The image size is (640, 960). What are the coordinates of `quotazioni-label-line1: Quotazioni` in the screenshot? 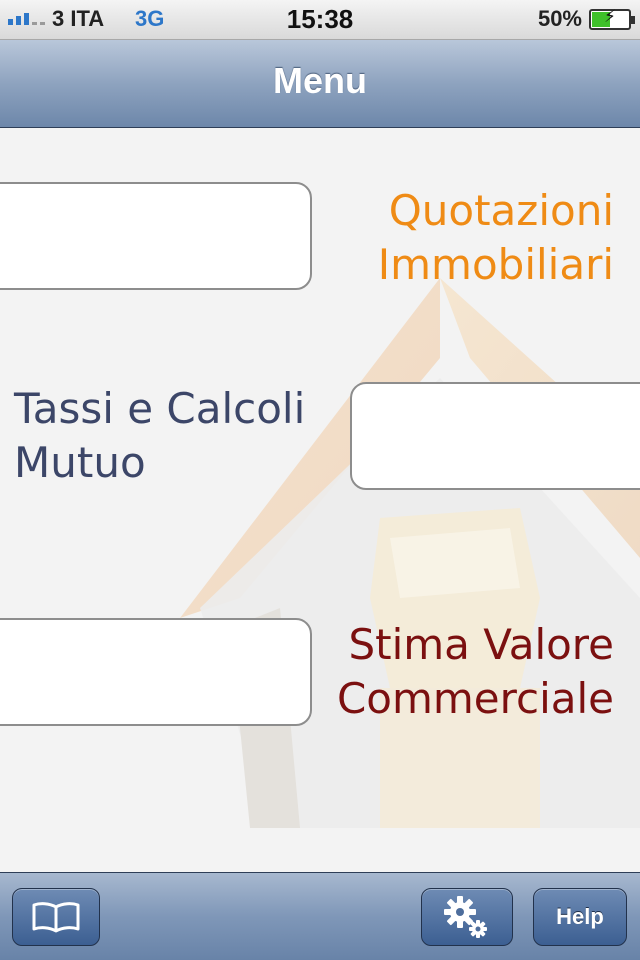 It's located at (501, 210).